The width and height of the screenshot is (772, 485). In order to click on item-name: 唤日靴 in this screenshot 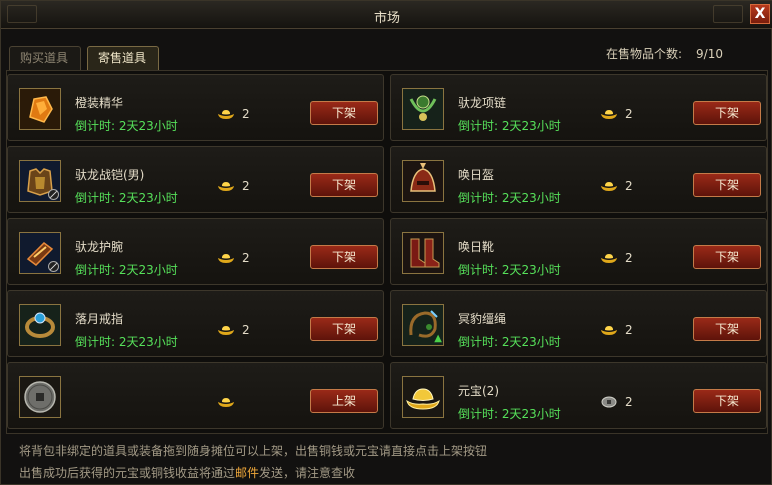, I will do `click(476, 247)`.